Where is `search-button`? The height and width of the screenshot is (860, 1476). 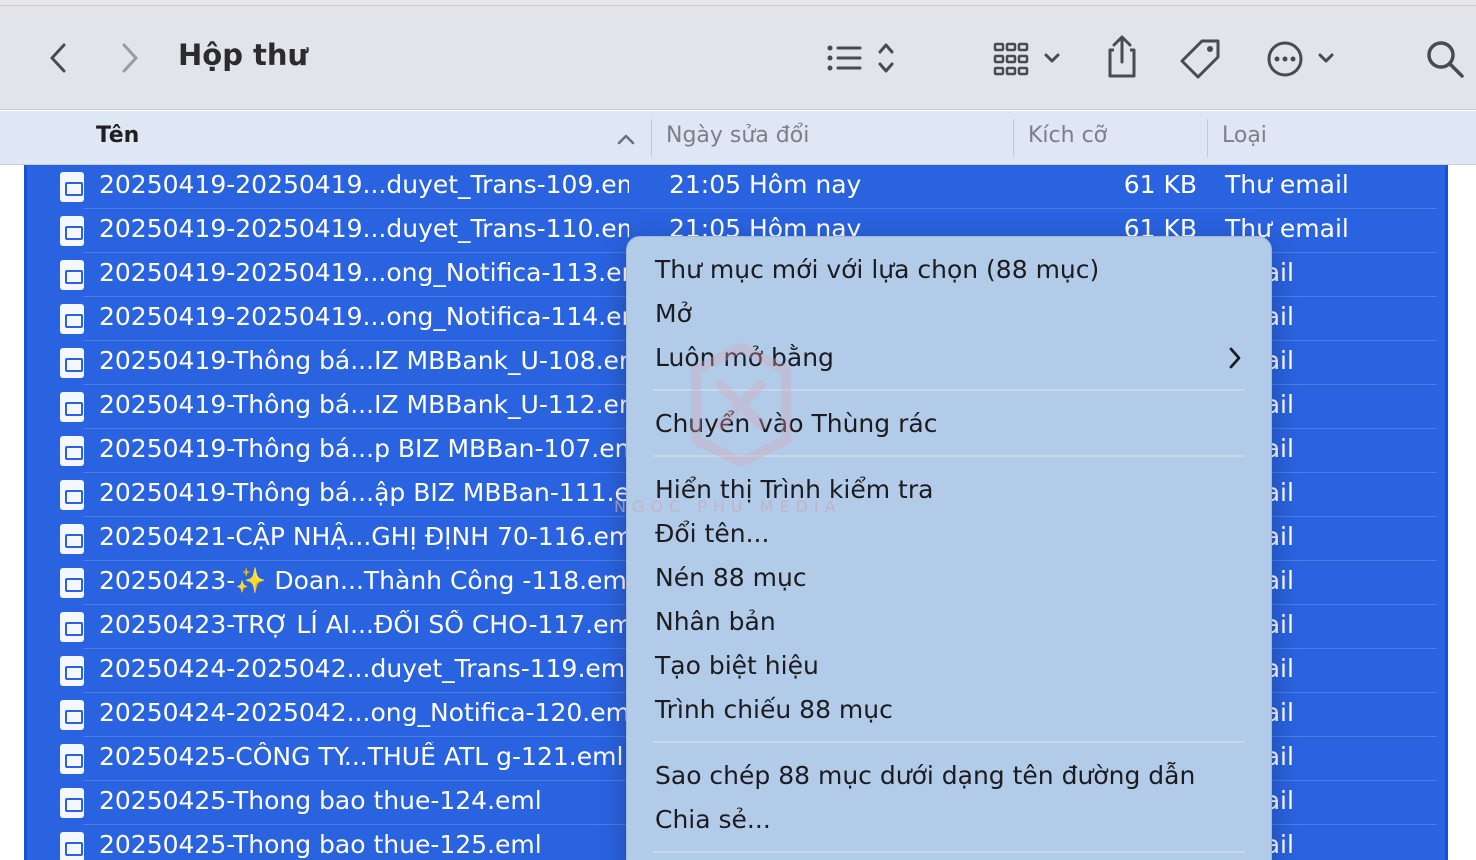 search-button is located at coordinates (1445, 59).